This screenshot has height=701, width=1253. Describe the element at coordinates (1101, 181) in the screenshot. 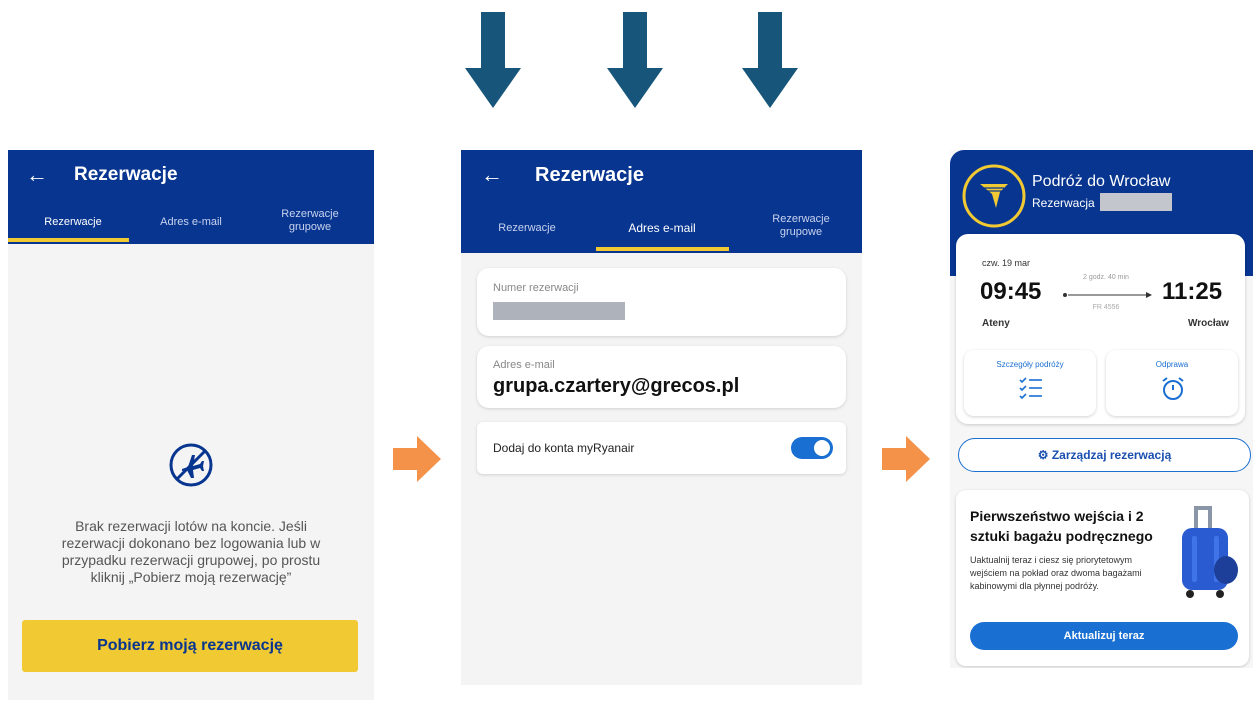

I see `trip-title: Podróż do Wrocław` at that location.